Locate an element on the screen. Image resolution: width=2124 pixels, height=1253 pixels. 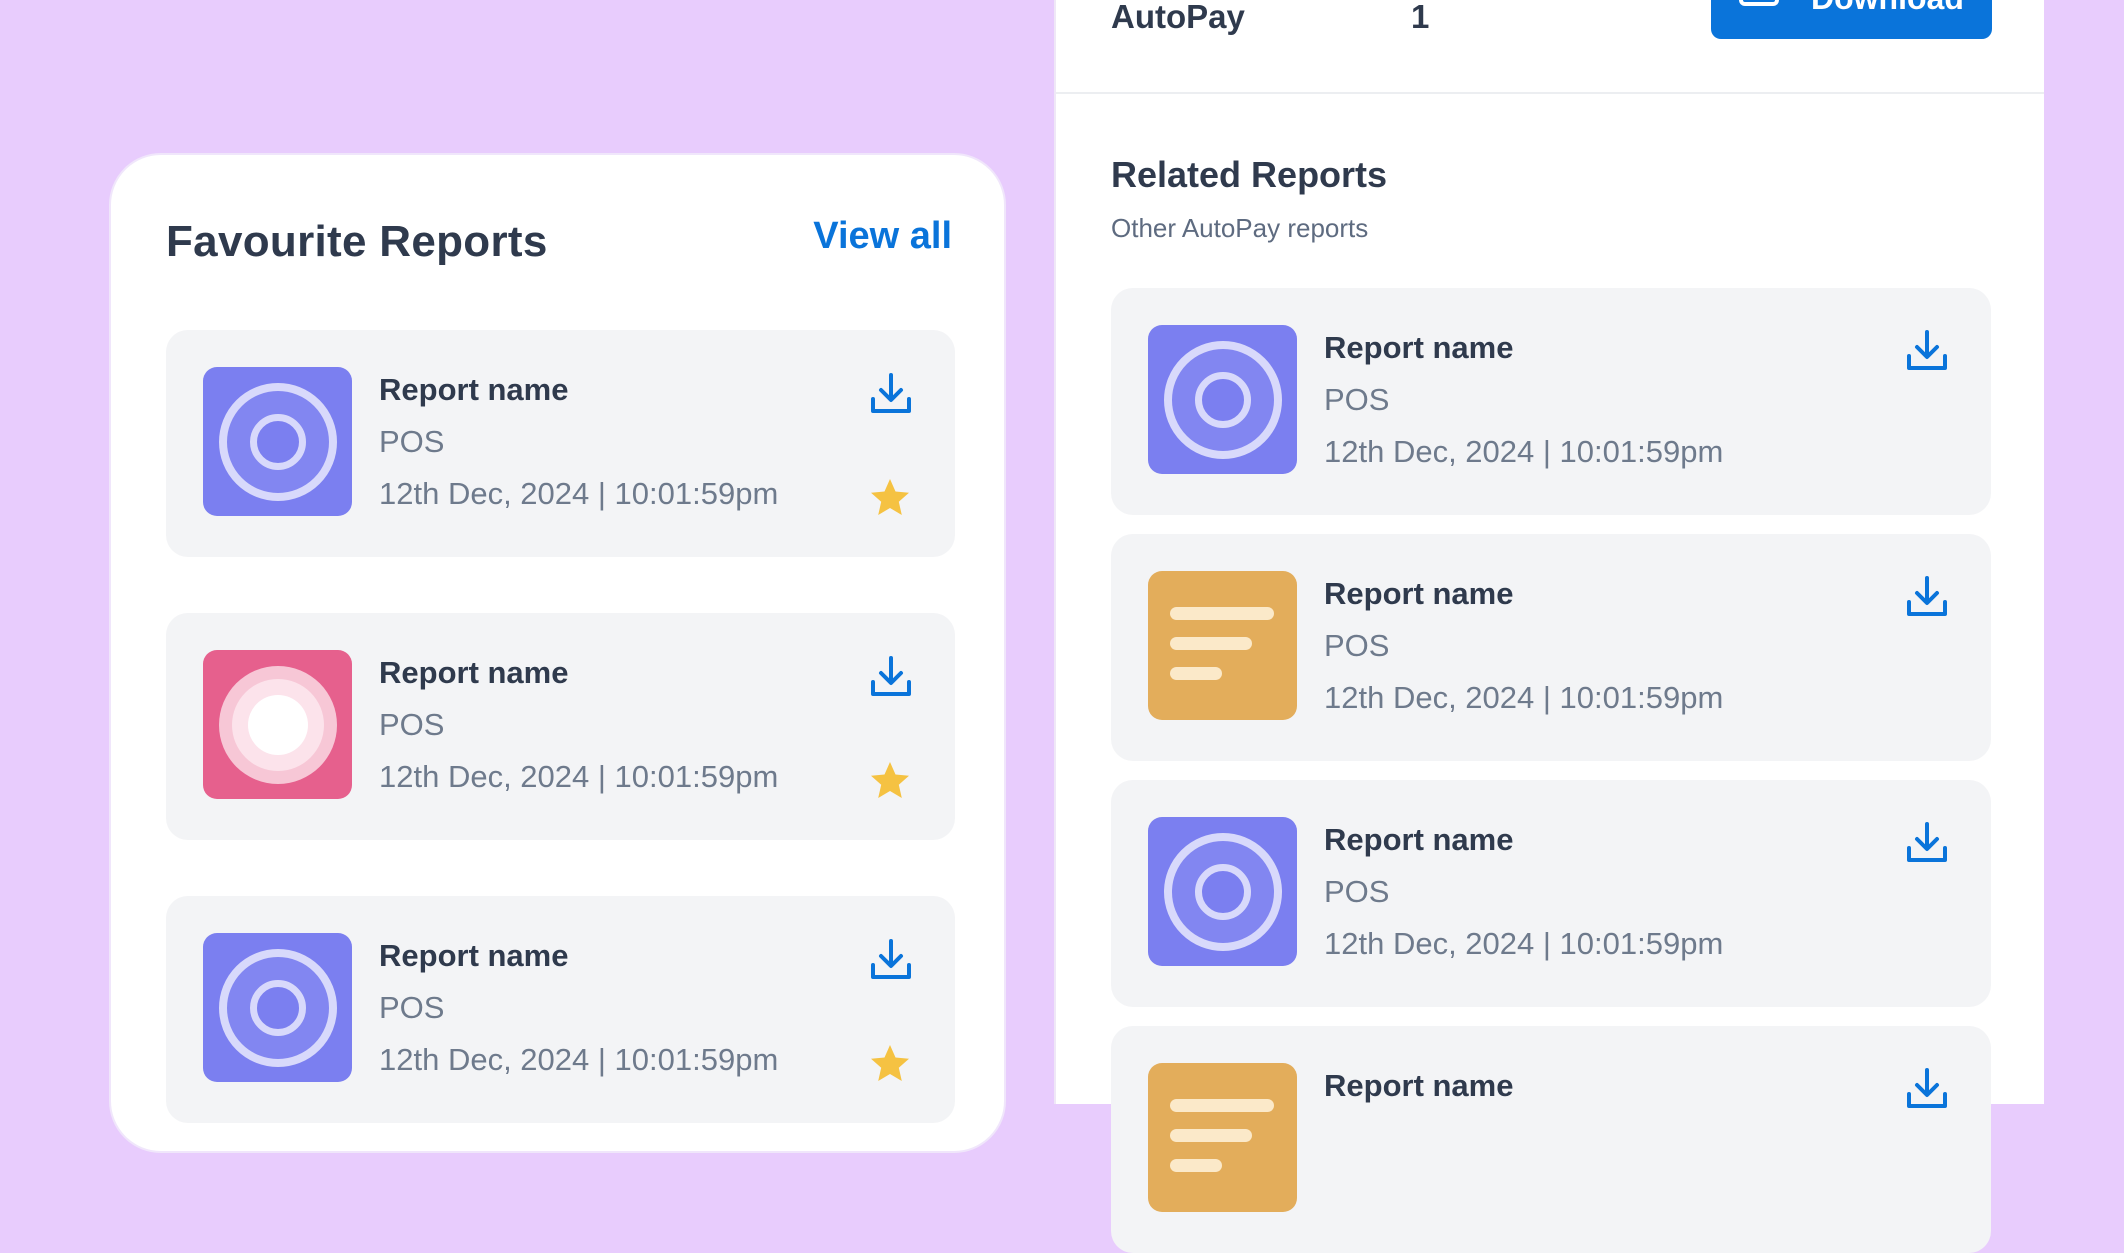
autopay-label: AutoPay is located at coordinates (1178, 17).